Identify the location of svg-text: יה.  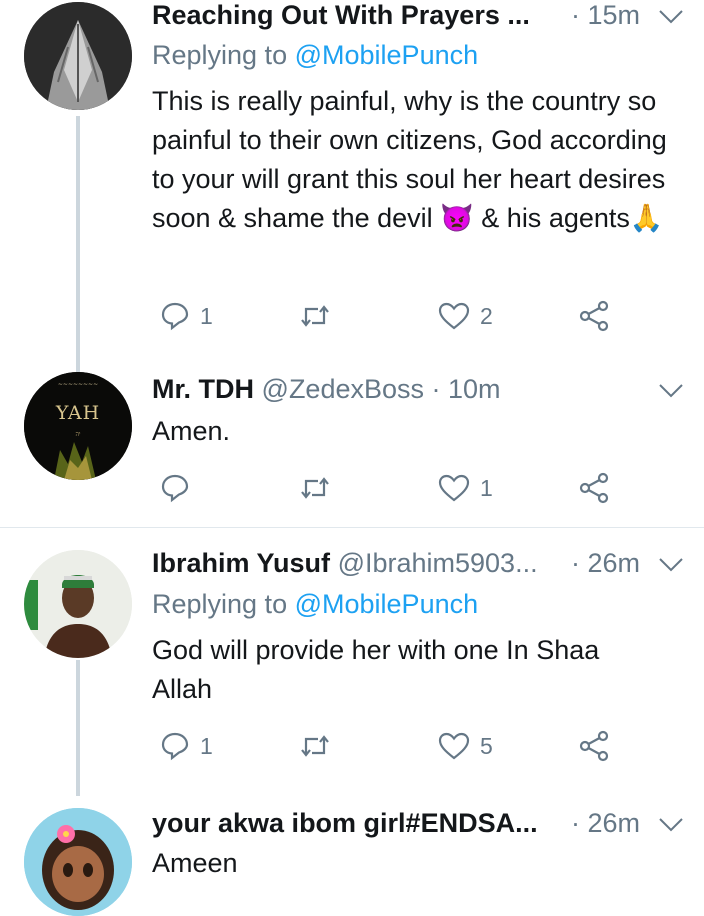
(77, 434).